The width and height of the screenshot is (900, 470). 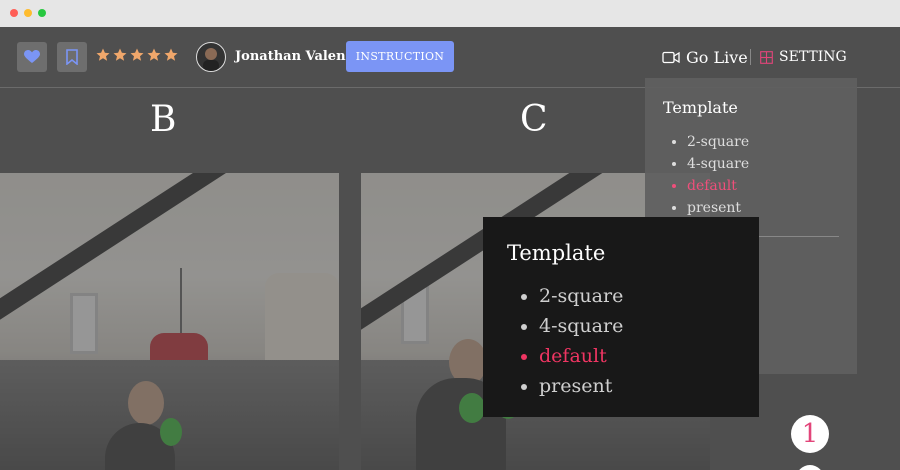 I want to click on heart-icon, so click(x=32, y=56).